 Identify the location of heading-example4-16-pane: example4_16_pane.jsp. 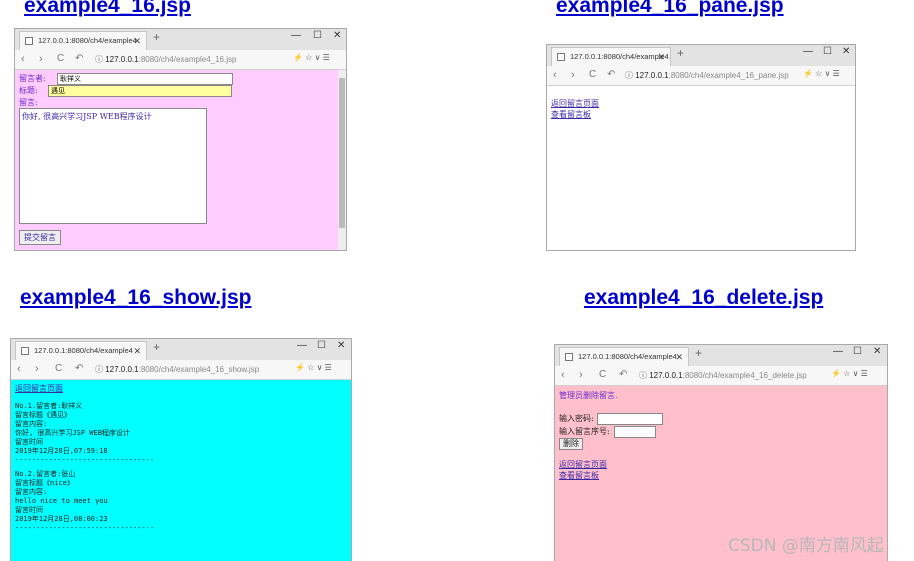
(670, 8).